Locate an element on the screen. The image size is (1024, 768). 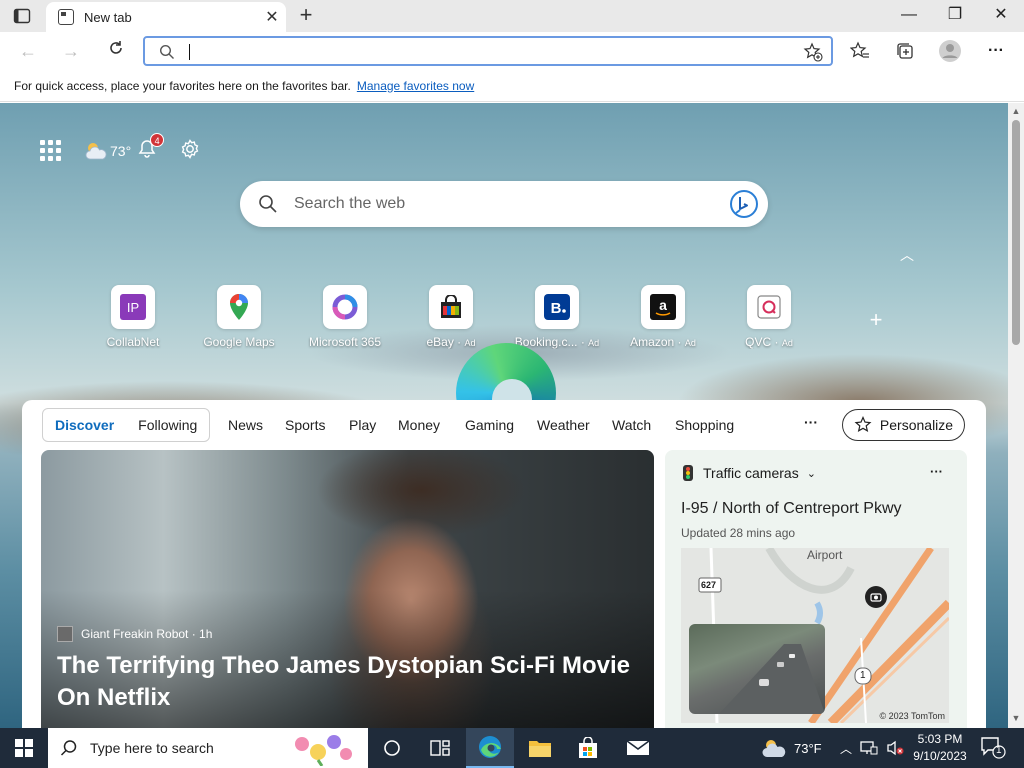
taskbar-search is located at coordinates (208, 748).